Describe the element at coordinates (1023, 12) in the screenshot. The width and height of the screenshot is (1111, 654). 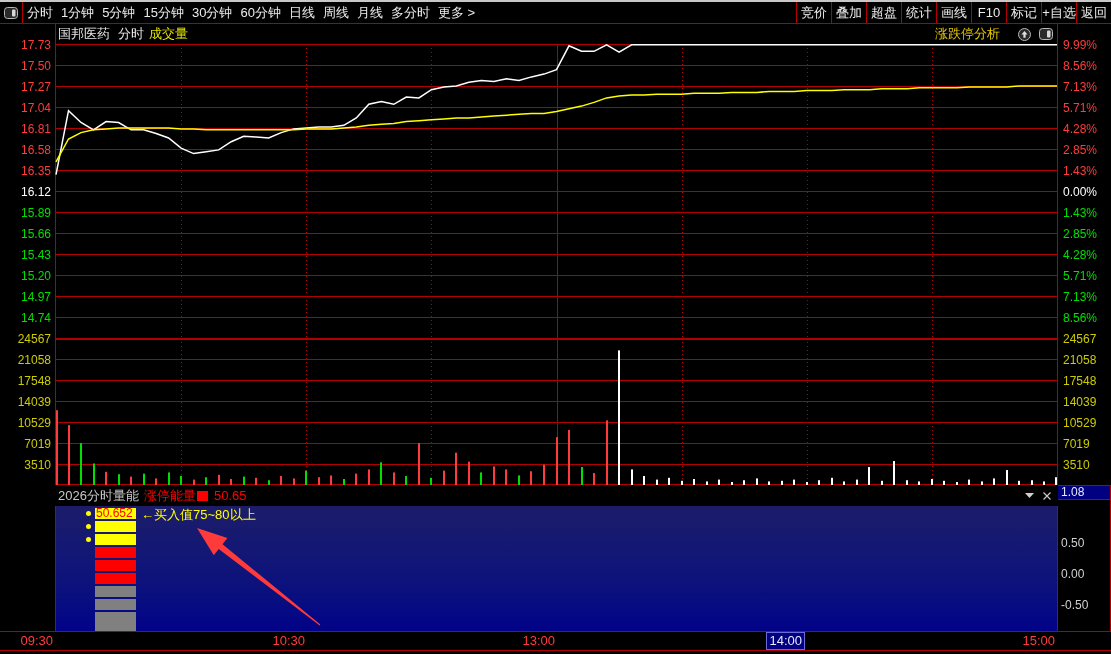
I see `toolbar-button: 标记` at that location.